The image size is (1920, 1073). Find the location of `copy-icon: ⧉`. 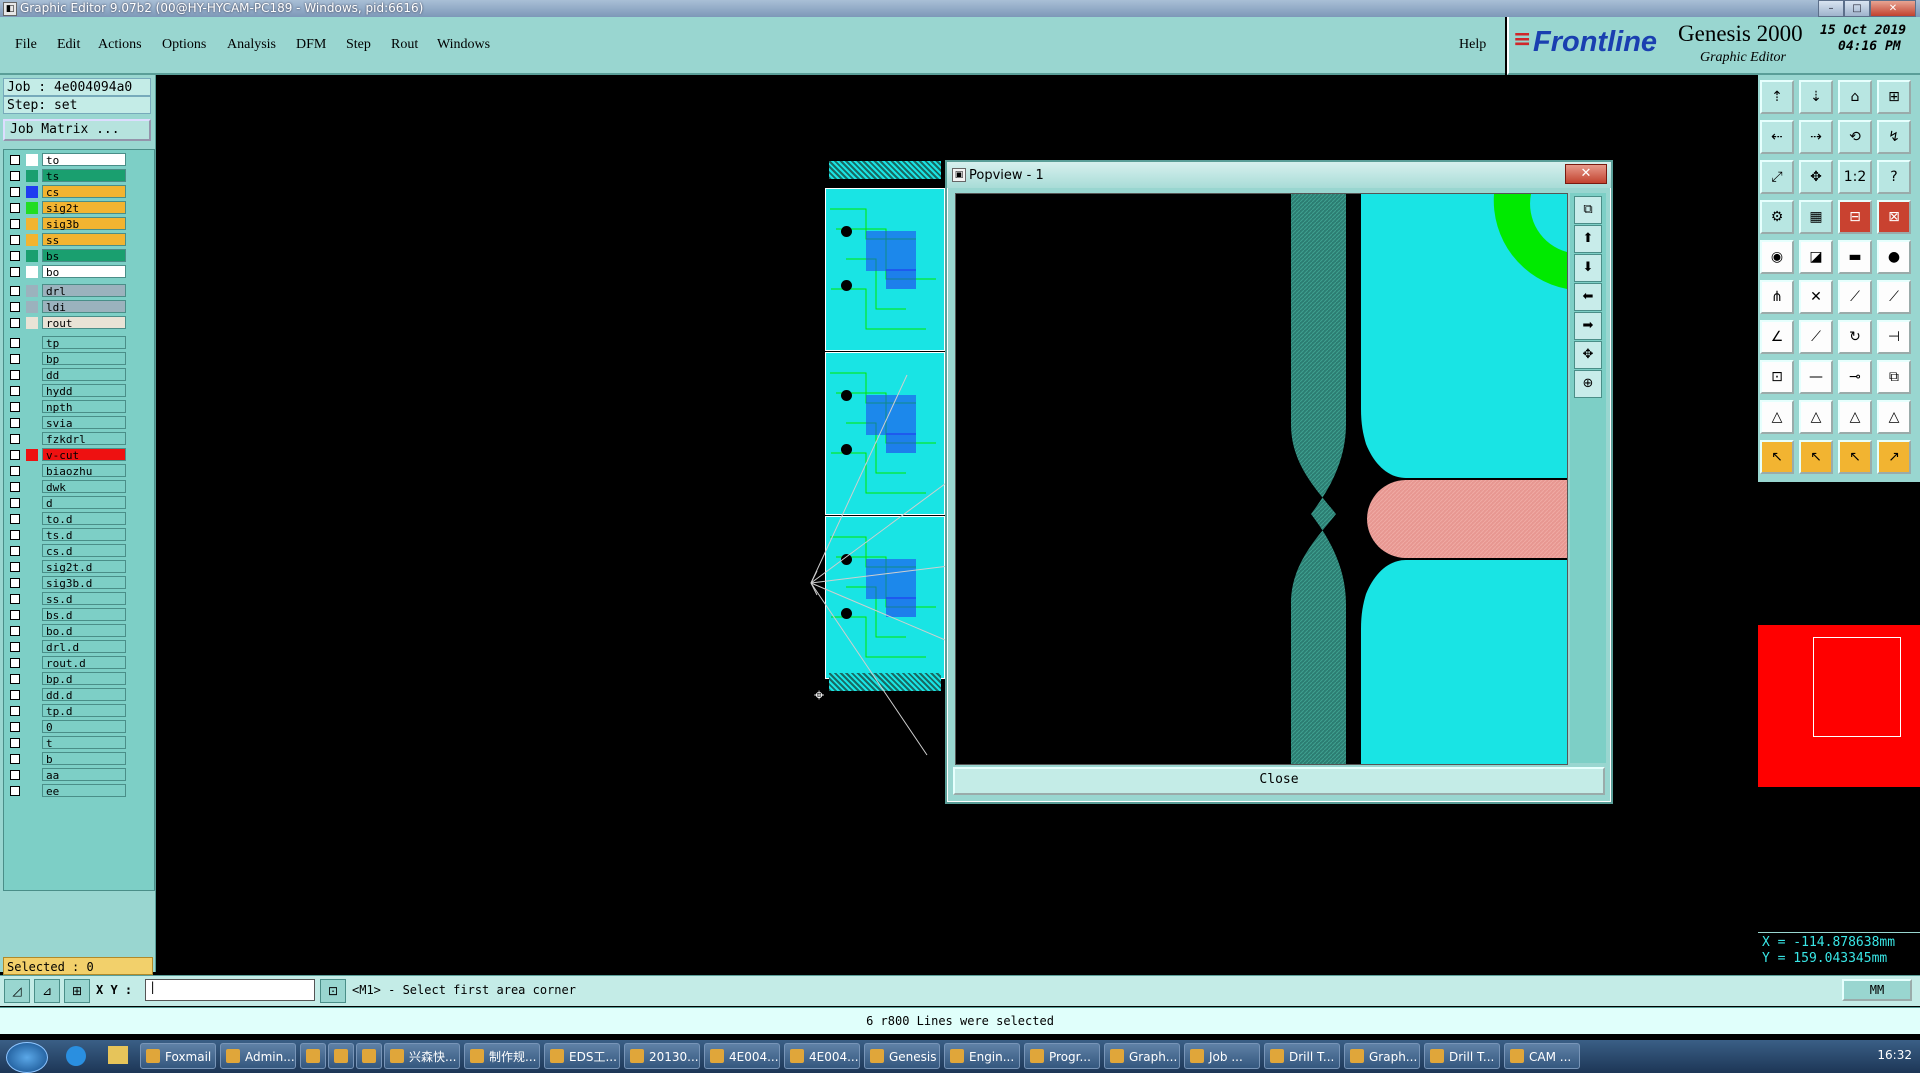

copy-icon: ⧉ is located at coordinates (1894, 377).